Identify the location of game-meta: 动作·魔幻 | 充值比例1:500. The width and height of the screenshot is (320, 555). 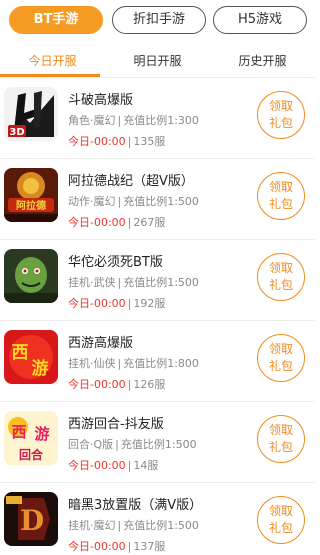
(133, 201).